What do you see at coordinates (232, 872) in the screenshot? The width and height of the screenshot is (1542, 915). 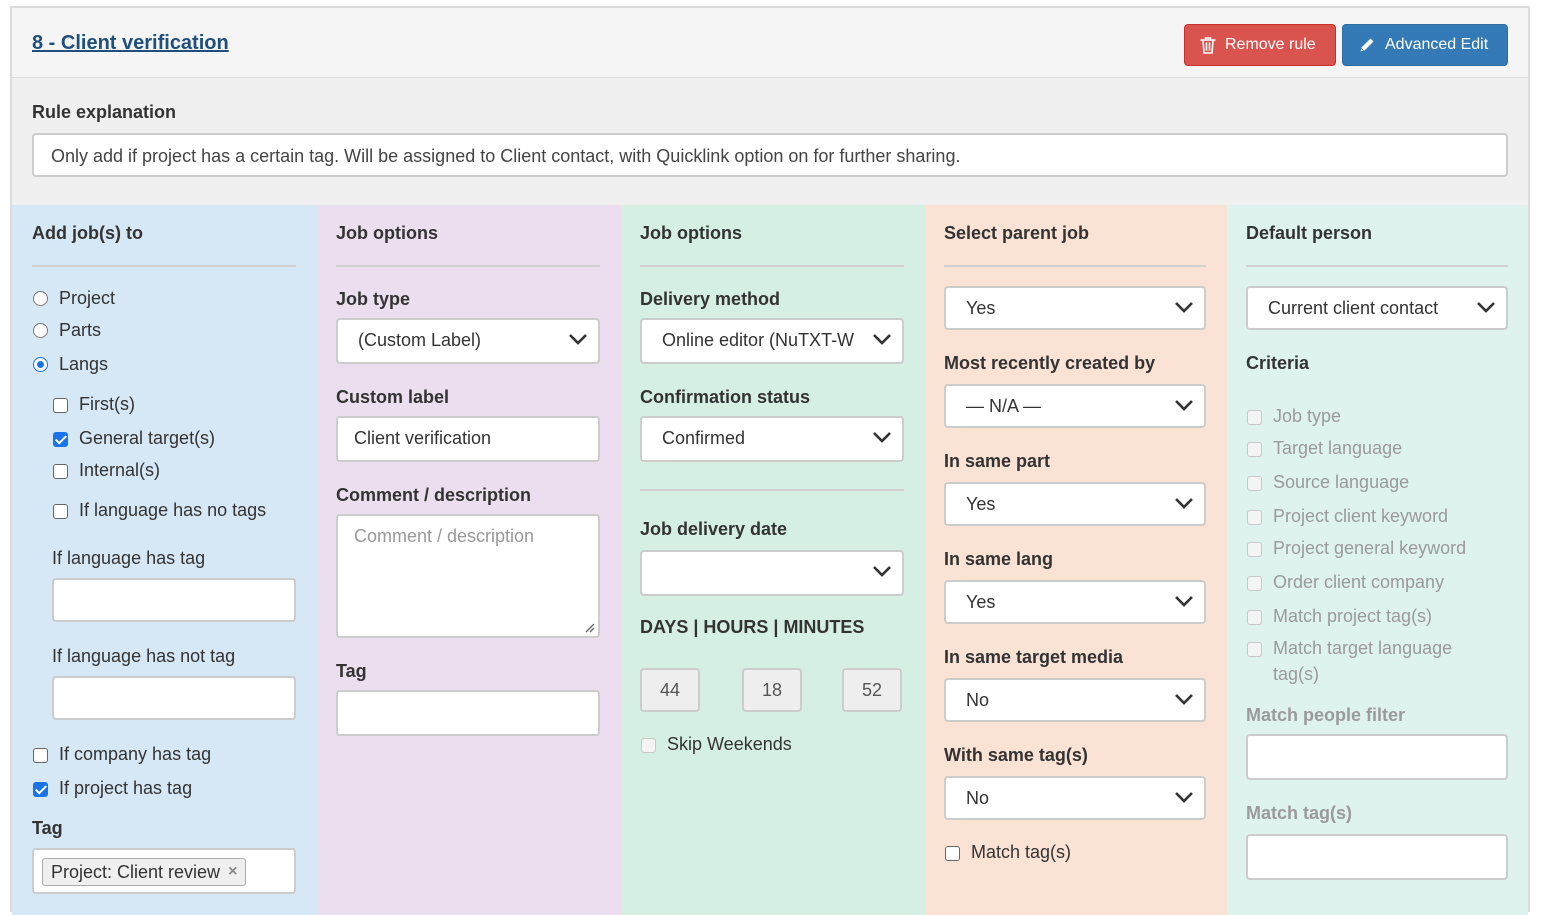 I see `remove-tag-icon: ×` at bounding box center [232, 872].